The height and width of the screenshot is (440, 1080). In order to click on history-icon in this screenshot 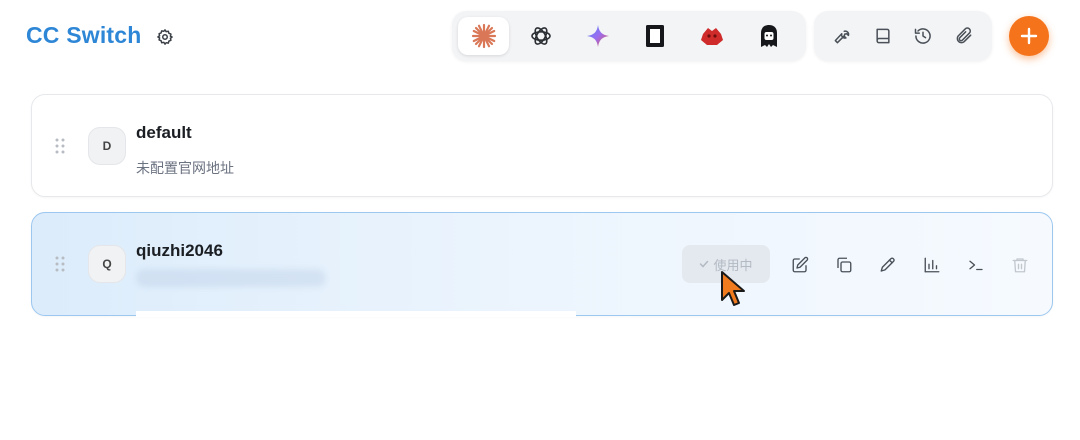, I will do `click(923, 36)`.